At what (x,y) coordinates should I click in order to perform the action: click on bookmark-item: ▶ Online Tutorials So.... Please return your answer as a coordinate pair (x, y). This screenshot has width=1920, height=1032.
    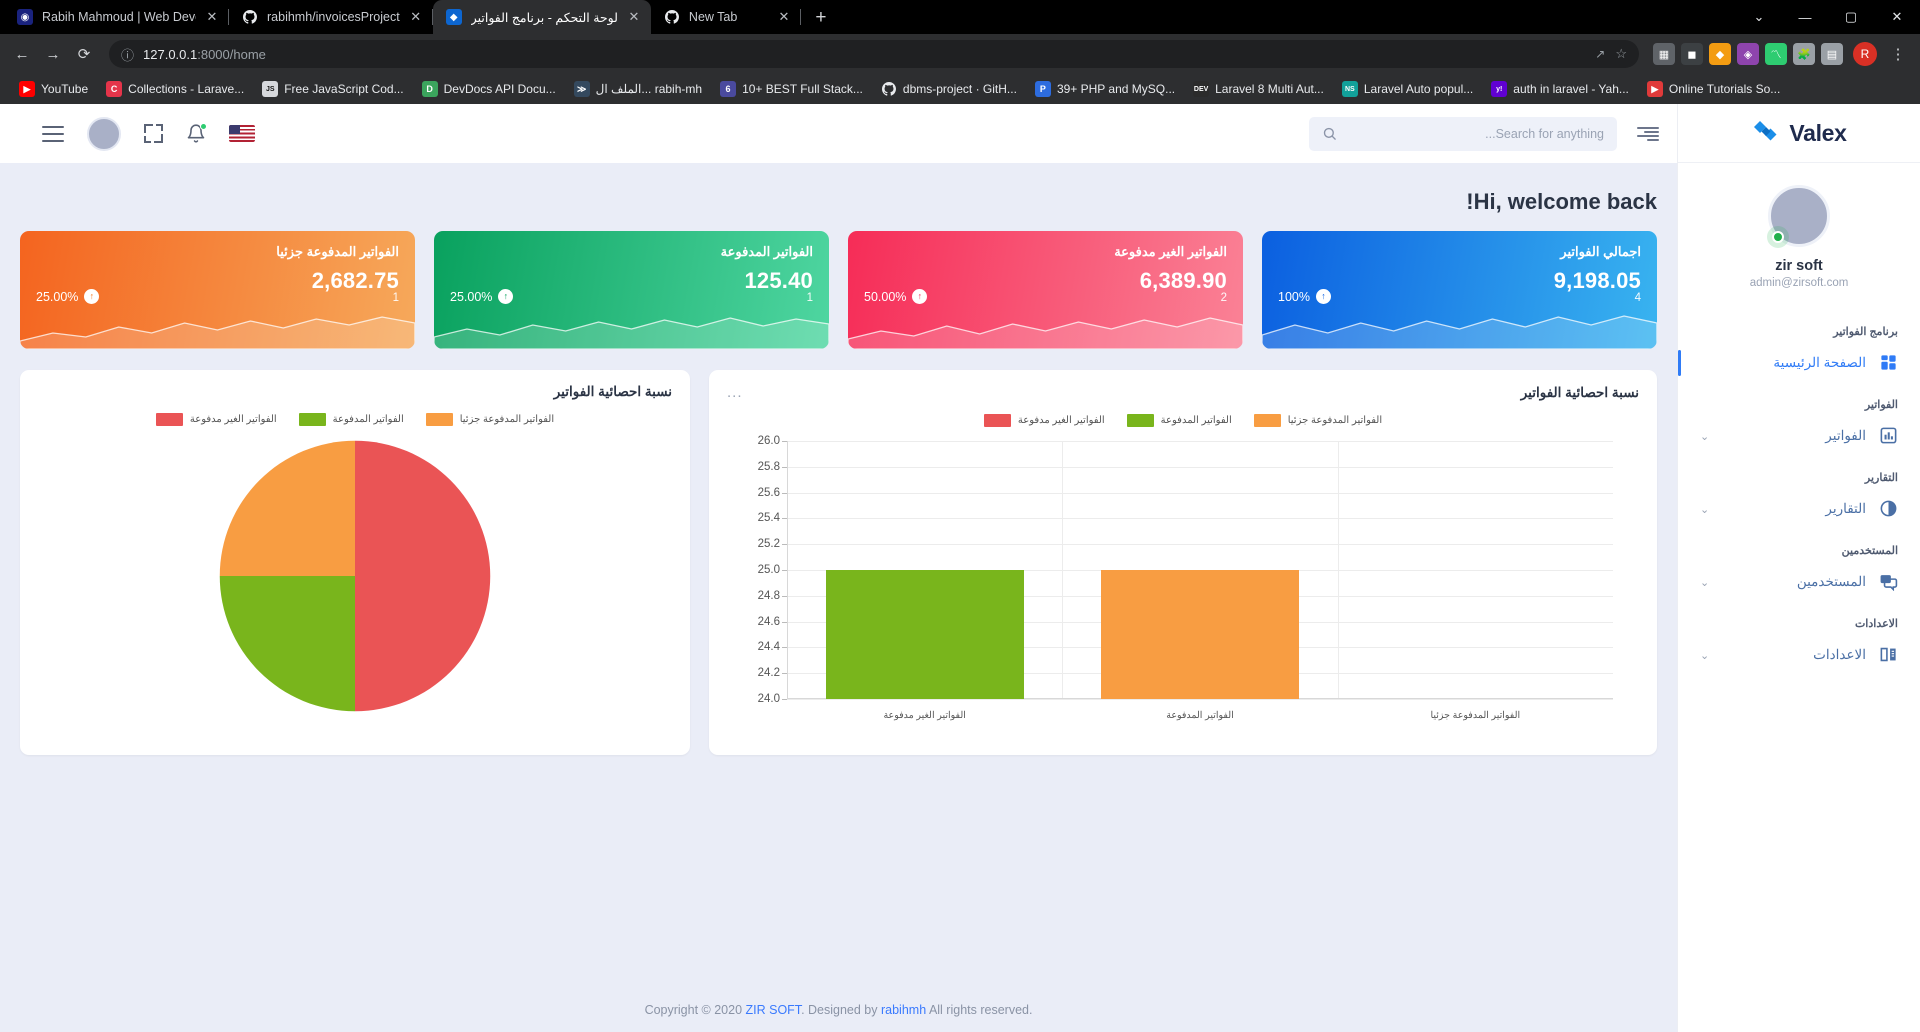
    Looking at the image, I should click on (1713, 89).